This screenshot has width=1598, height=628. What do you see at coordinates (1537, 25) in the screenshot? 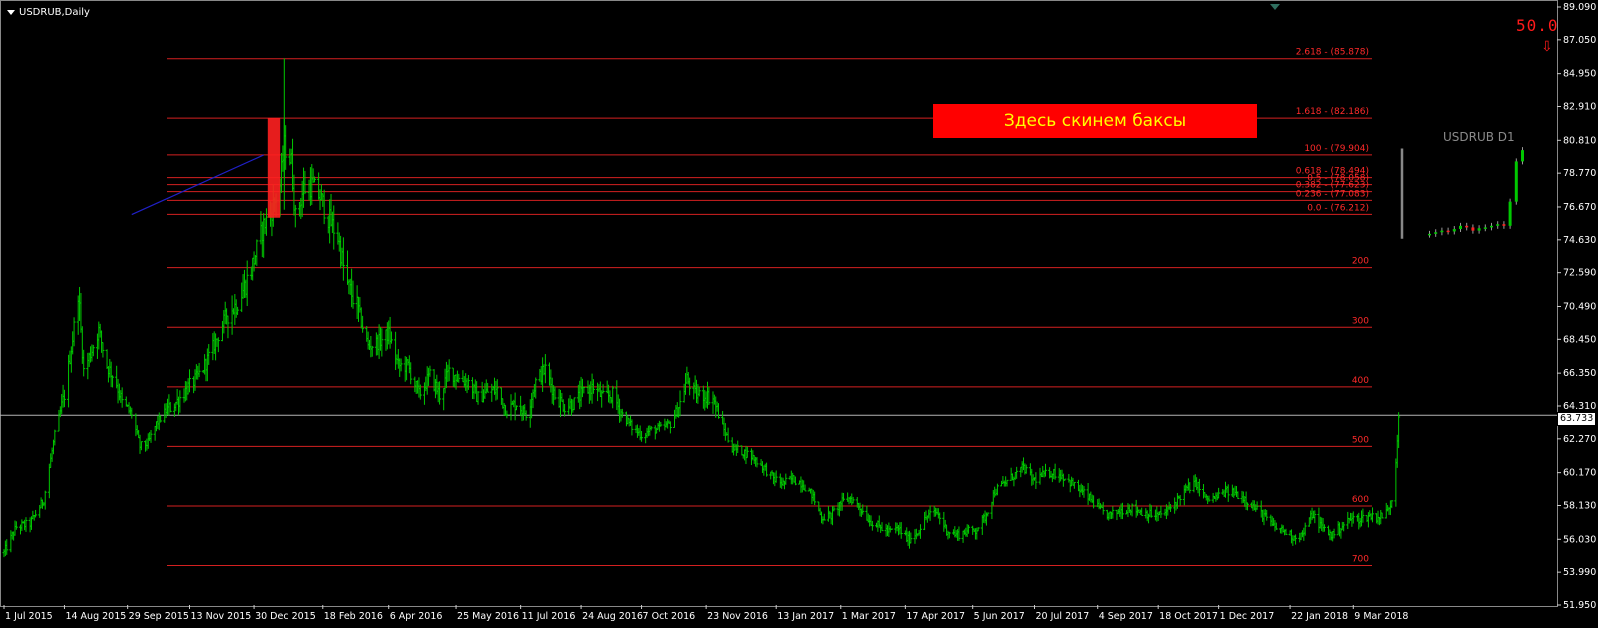
I see `spread-counter: 50.0` at bounding box center [1537, 25].